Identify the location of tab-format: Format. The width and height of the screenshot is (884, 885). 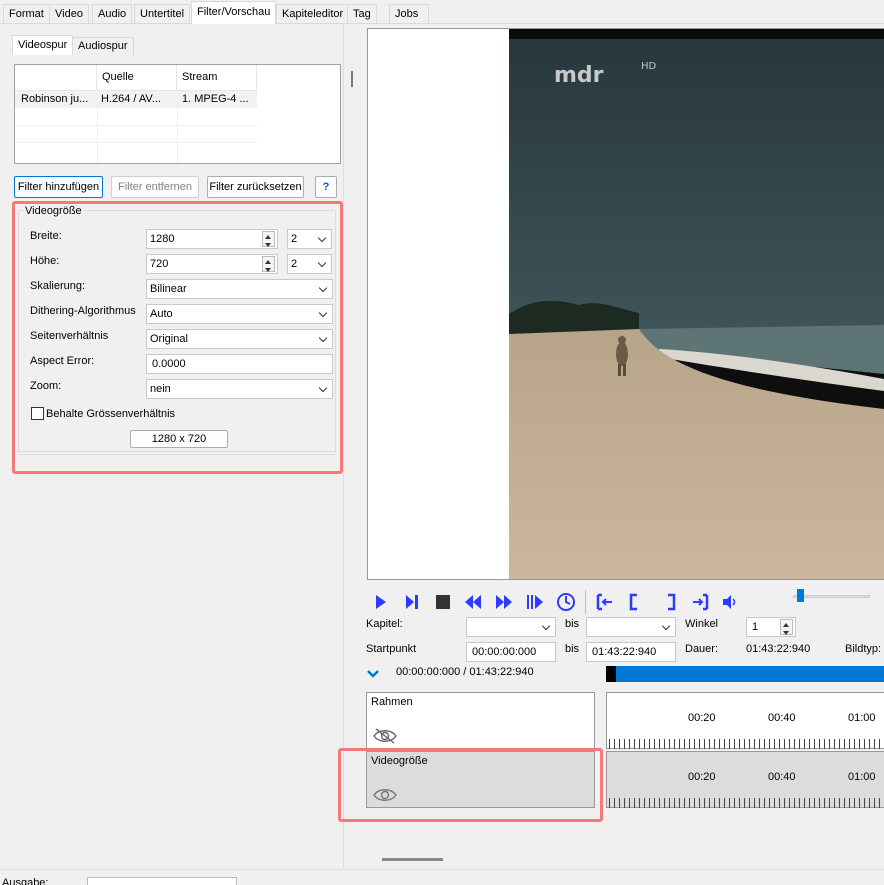
(26, 13).